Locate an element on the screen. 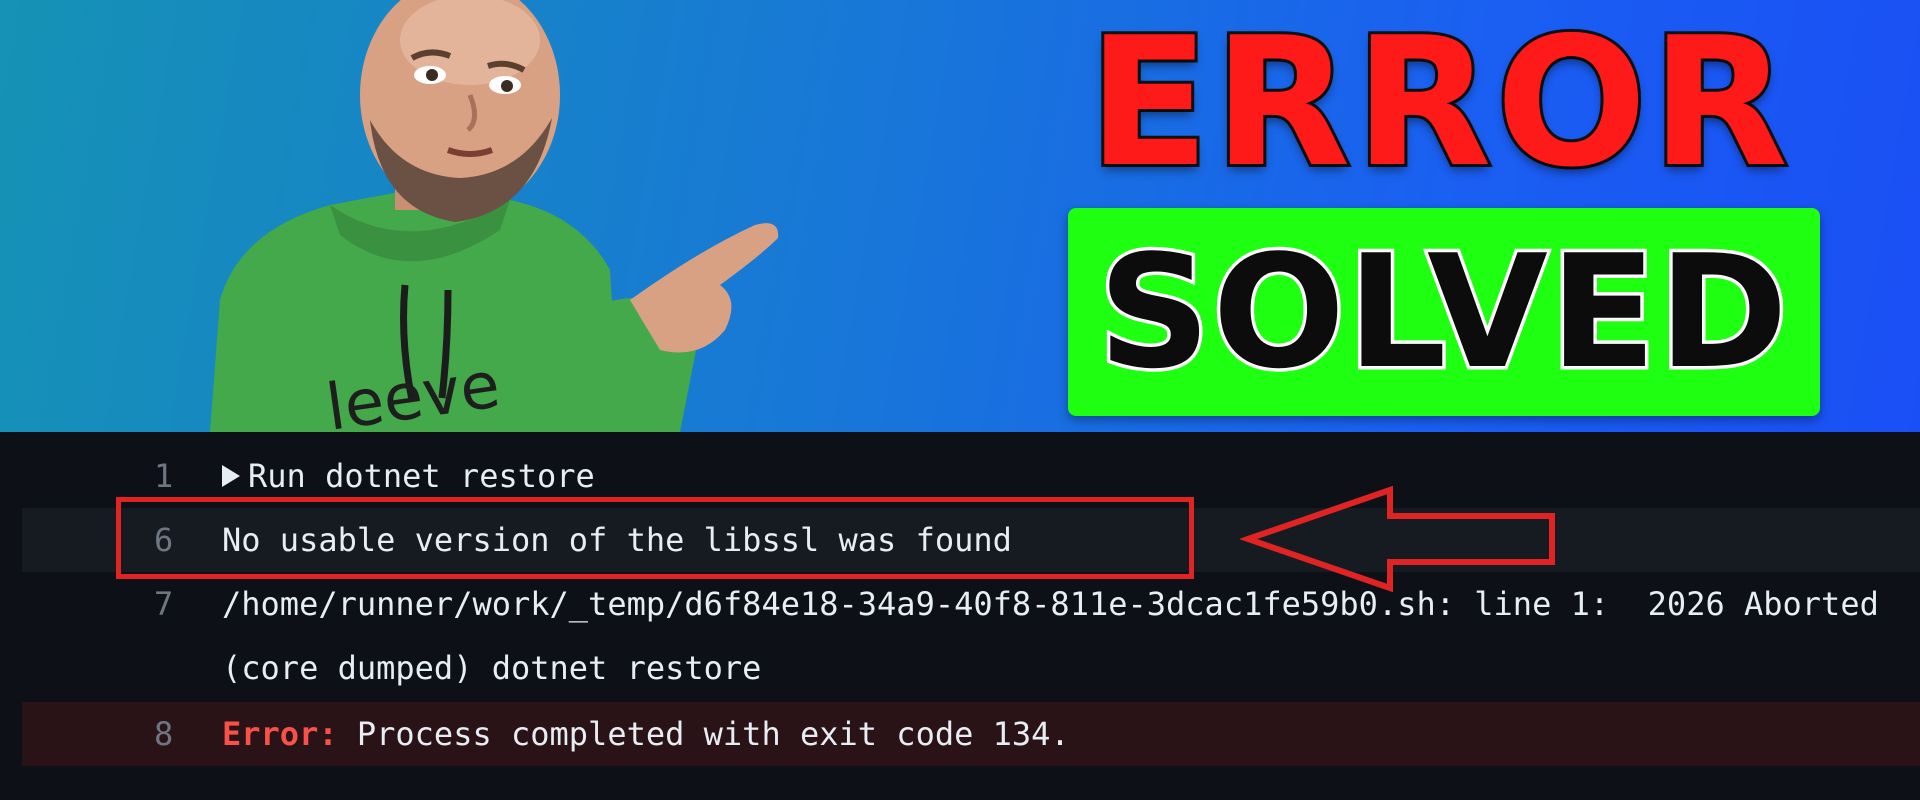 Image resolution: width=1920 pixels, height=800 pixels. log-line-continued: (core dumped) dotnet restore is located at coordinates (971, 668).